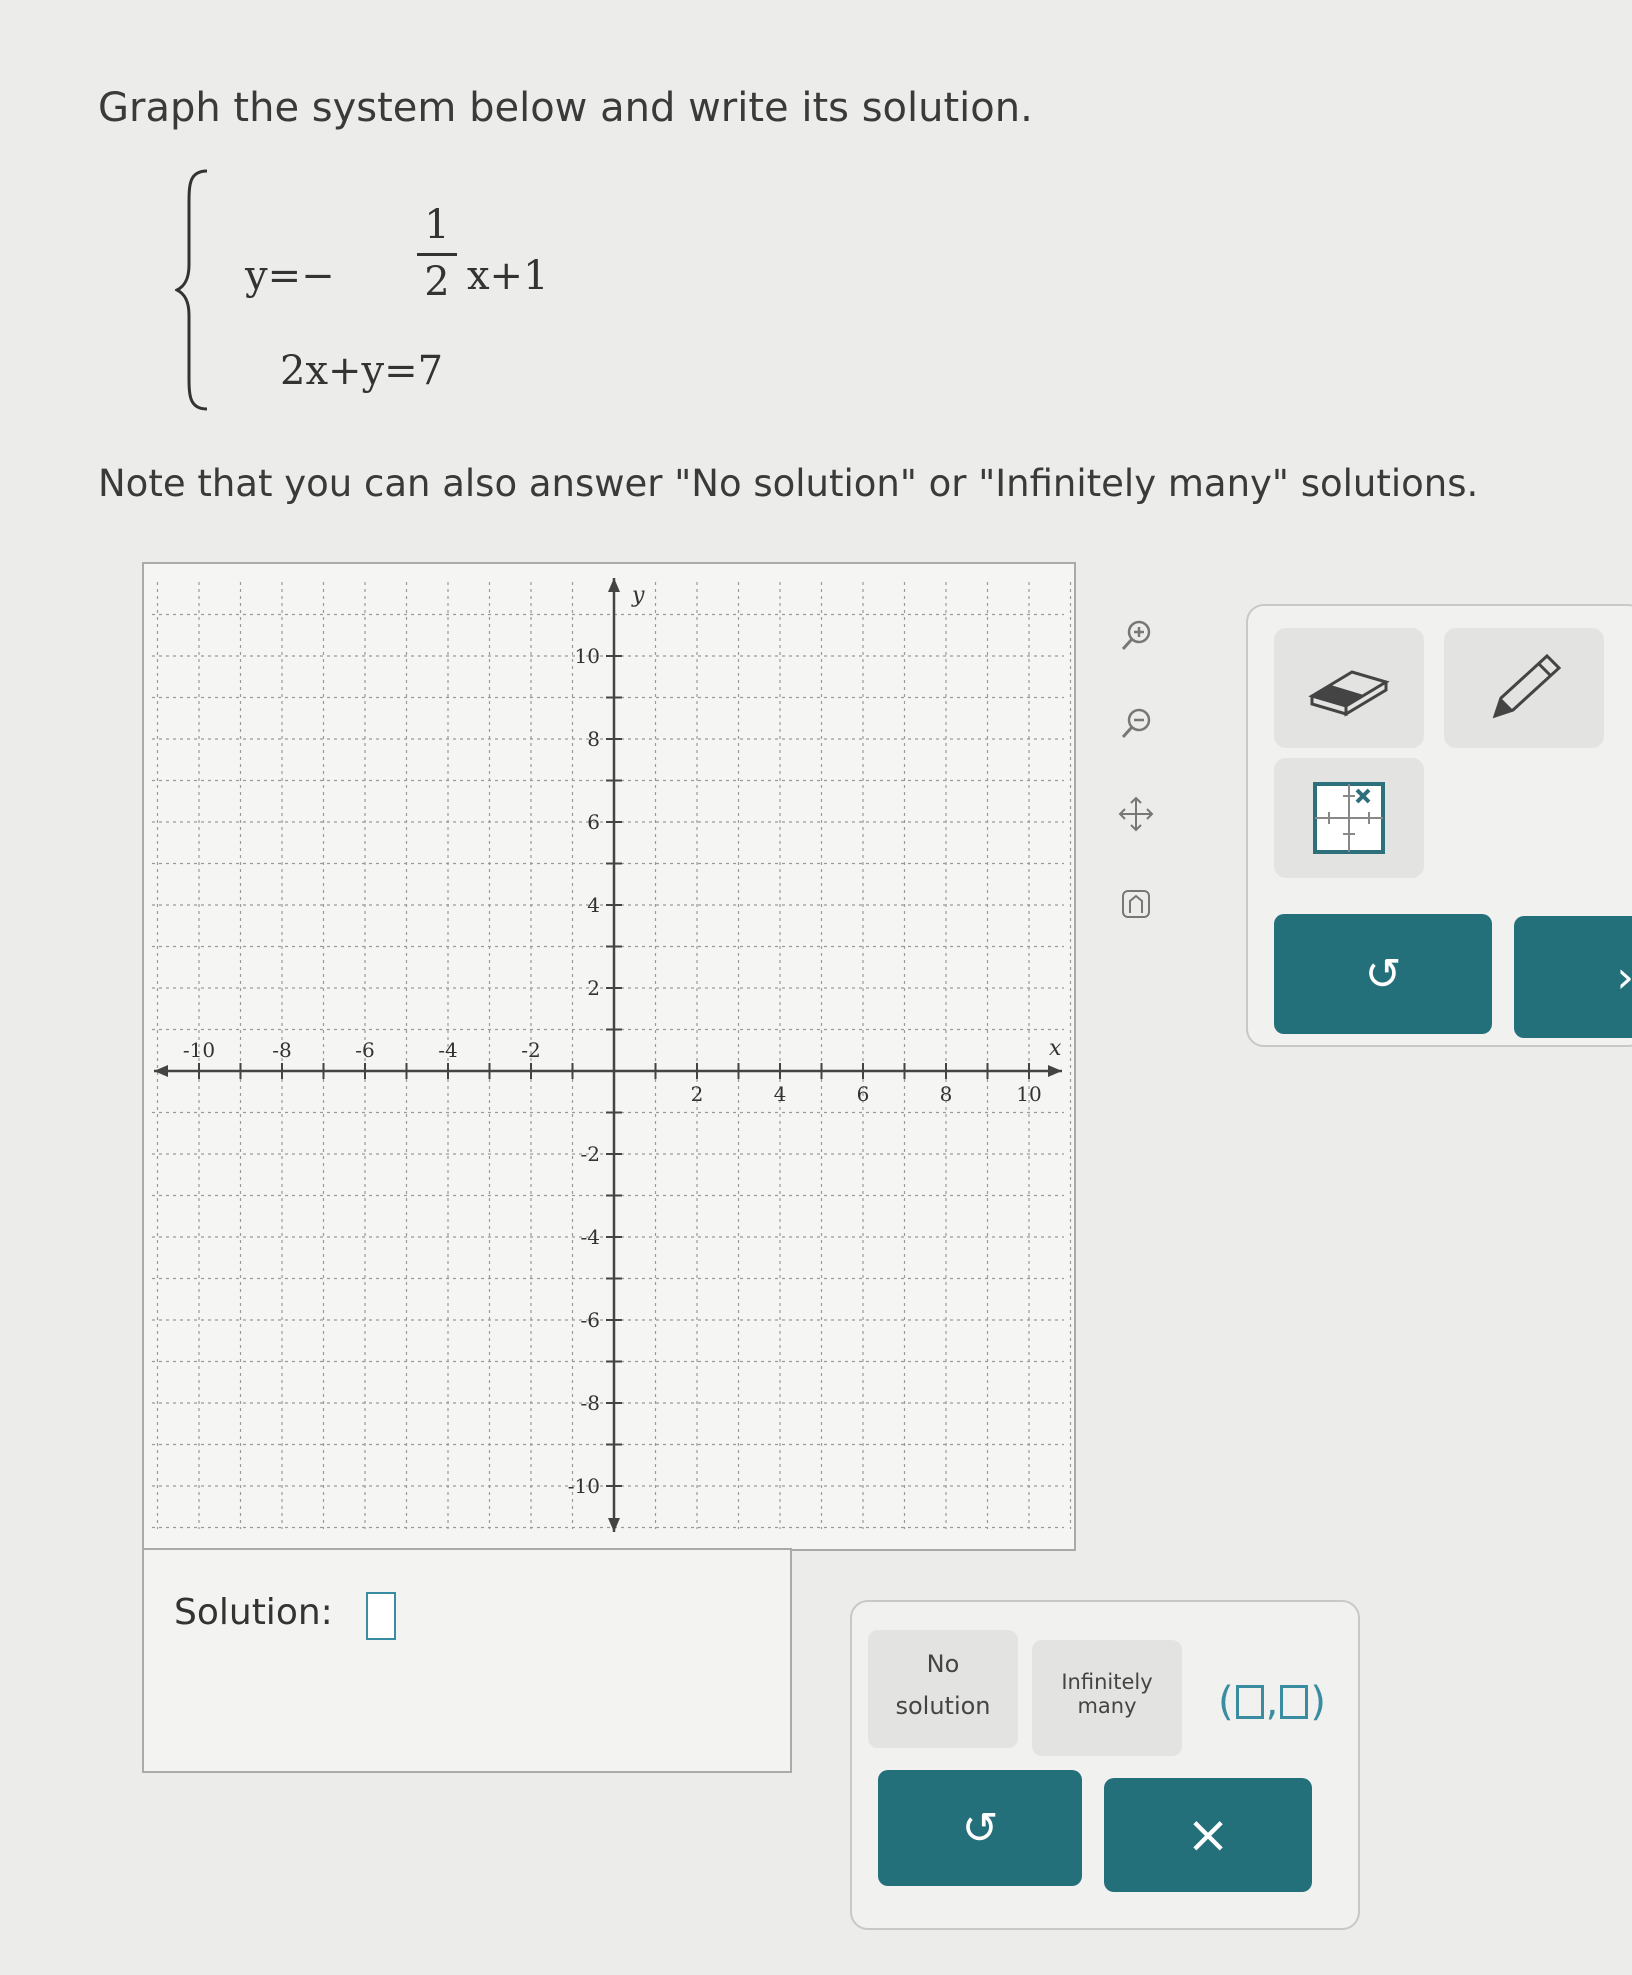 Image resolution: width=1632 pixels, height=1975 pixels. What do you see at coordinates (281, 1050) in the screenshot?
I see `x-tick-label: -8` at bounding box center [281, 1050].